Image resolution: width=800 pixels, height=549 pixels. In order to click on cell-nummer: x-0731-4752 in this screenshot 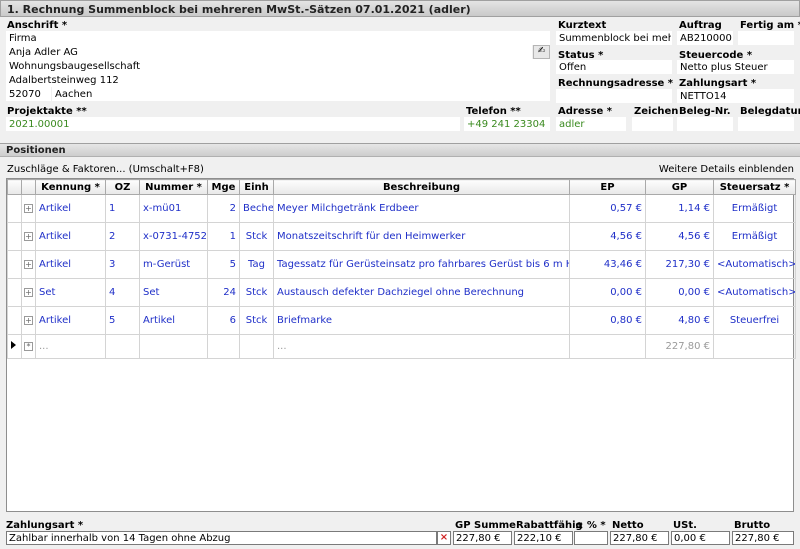, I will do `click(173, 236)`.